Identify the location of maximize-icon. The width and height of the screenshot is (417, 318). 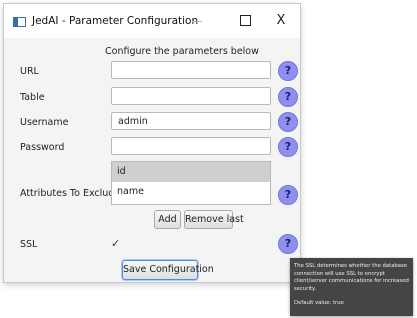
(245, 20).